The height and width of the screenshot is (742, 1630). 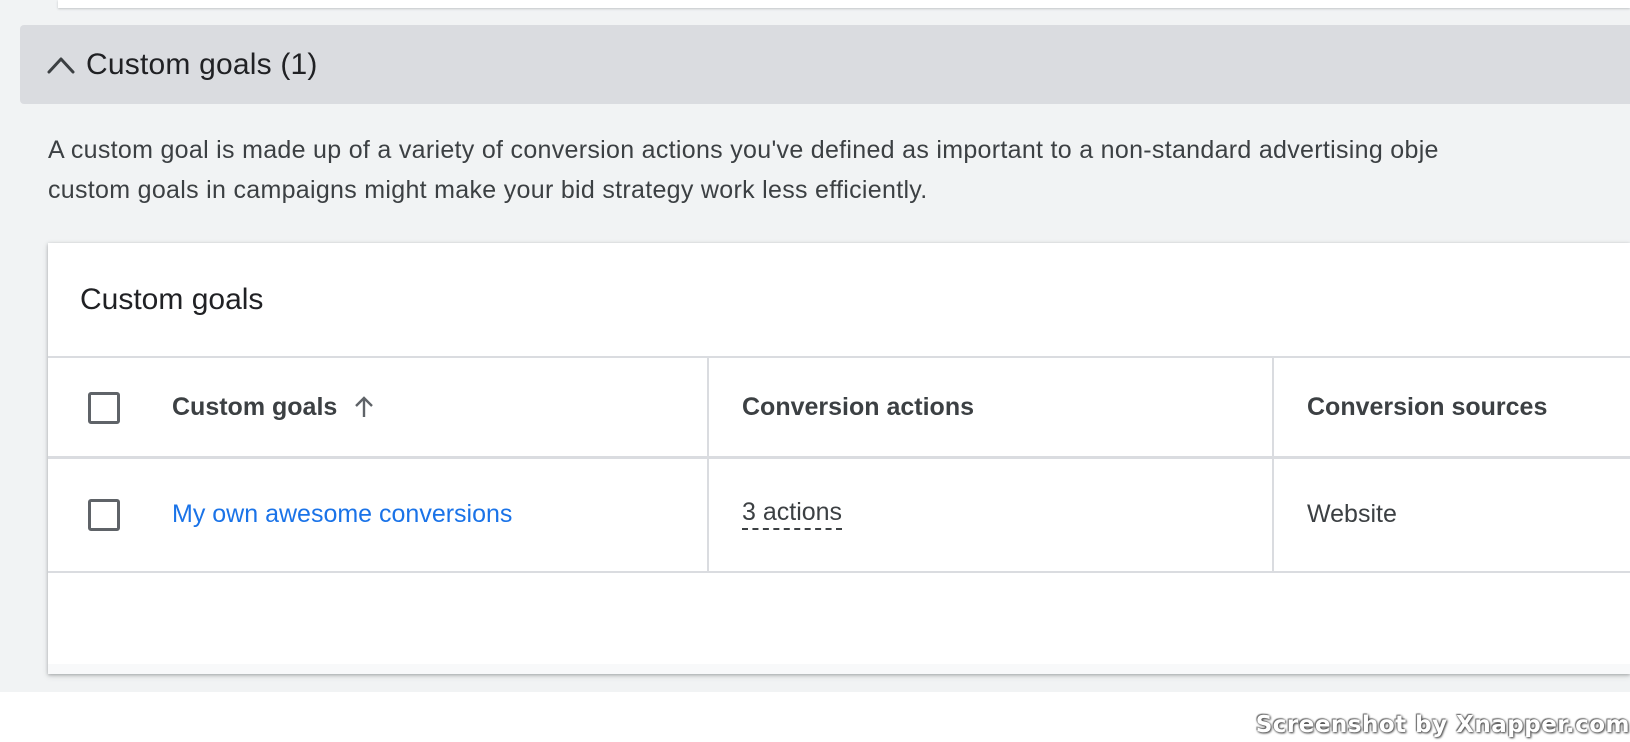 I want to click on actions-cell: 3 actions, so click(x=792, y=514).